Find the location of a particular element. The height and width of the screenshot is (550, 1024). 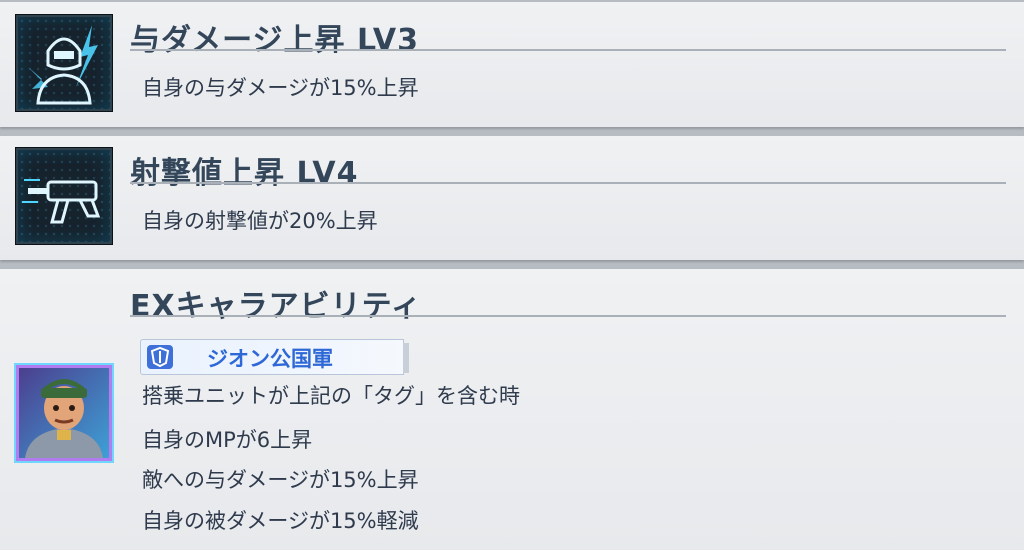

pilot-damage-up-icon is located at coordinates (64, 63).